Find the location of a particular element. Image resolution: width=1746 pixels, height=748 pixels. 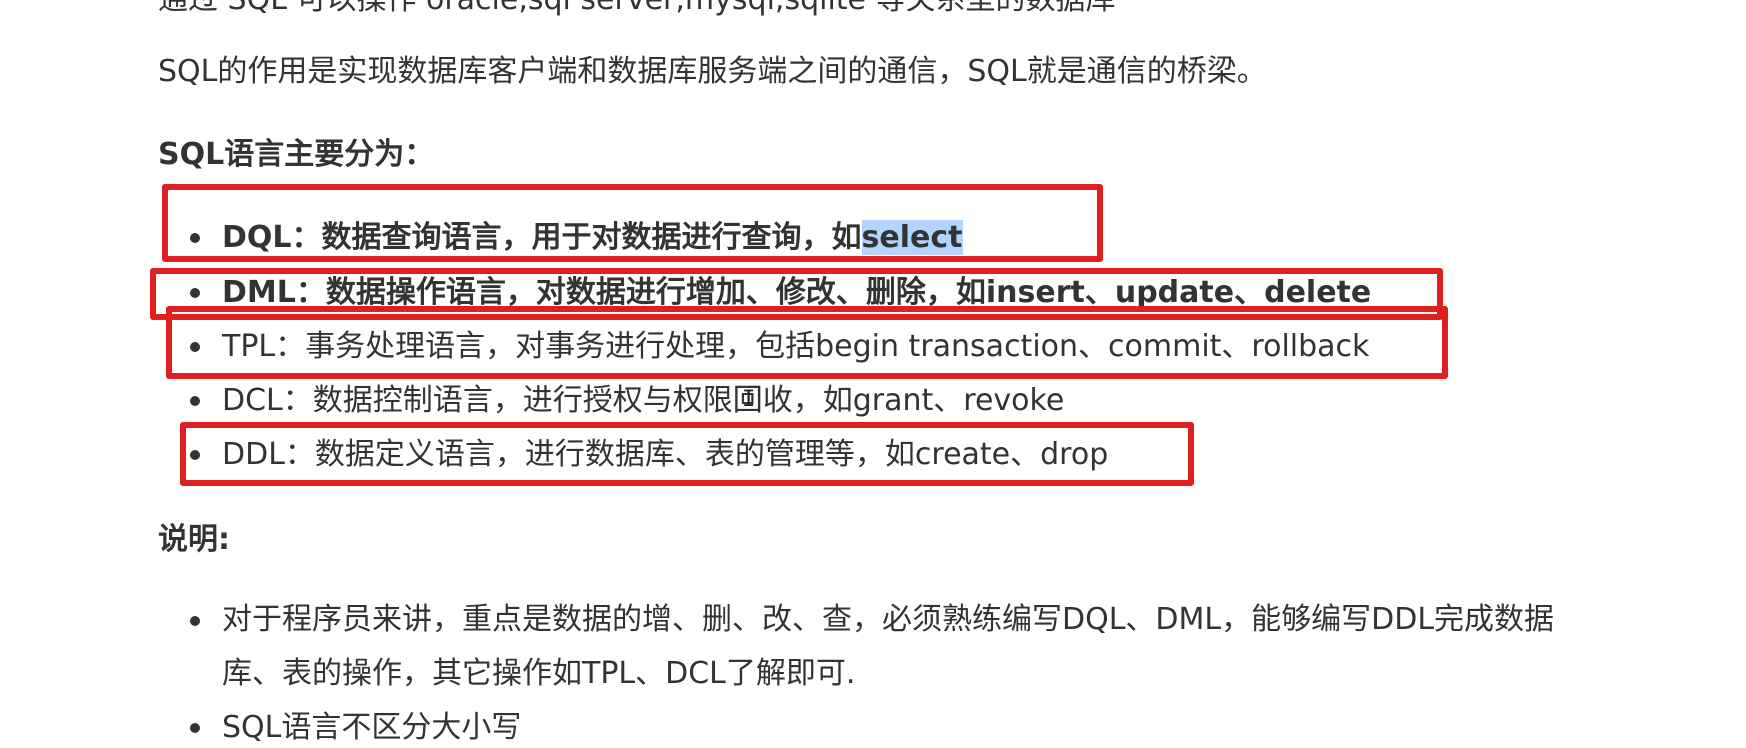

notes-heading: 说明: is located at coordinates (194, 539).